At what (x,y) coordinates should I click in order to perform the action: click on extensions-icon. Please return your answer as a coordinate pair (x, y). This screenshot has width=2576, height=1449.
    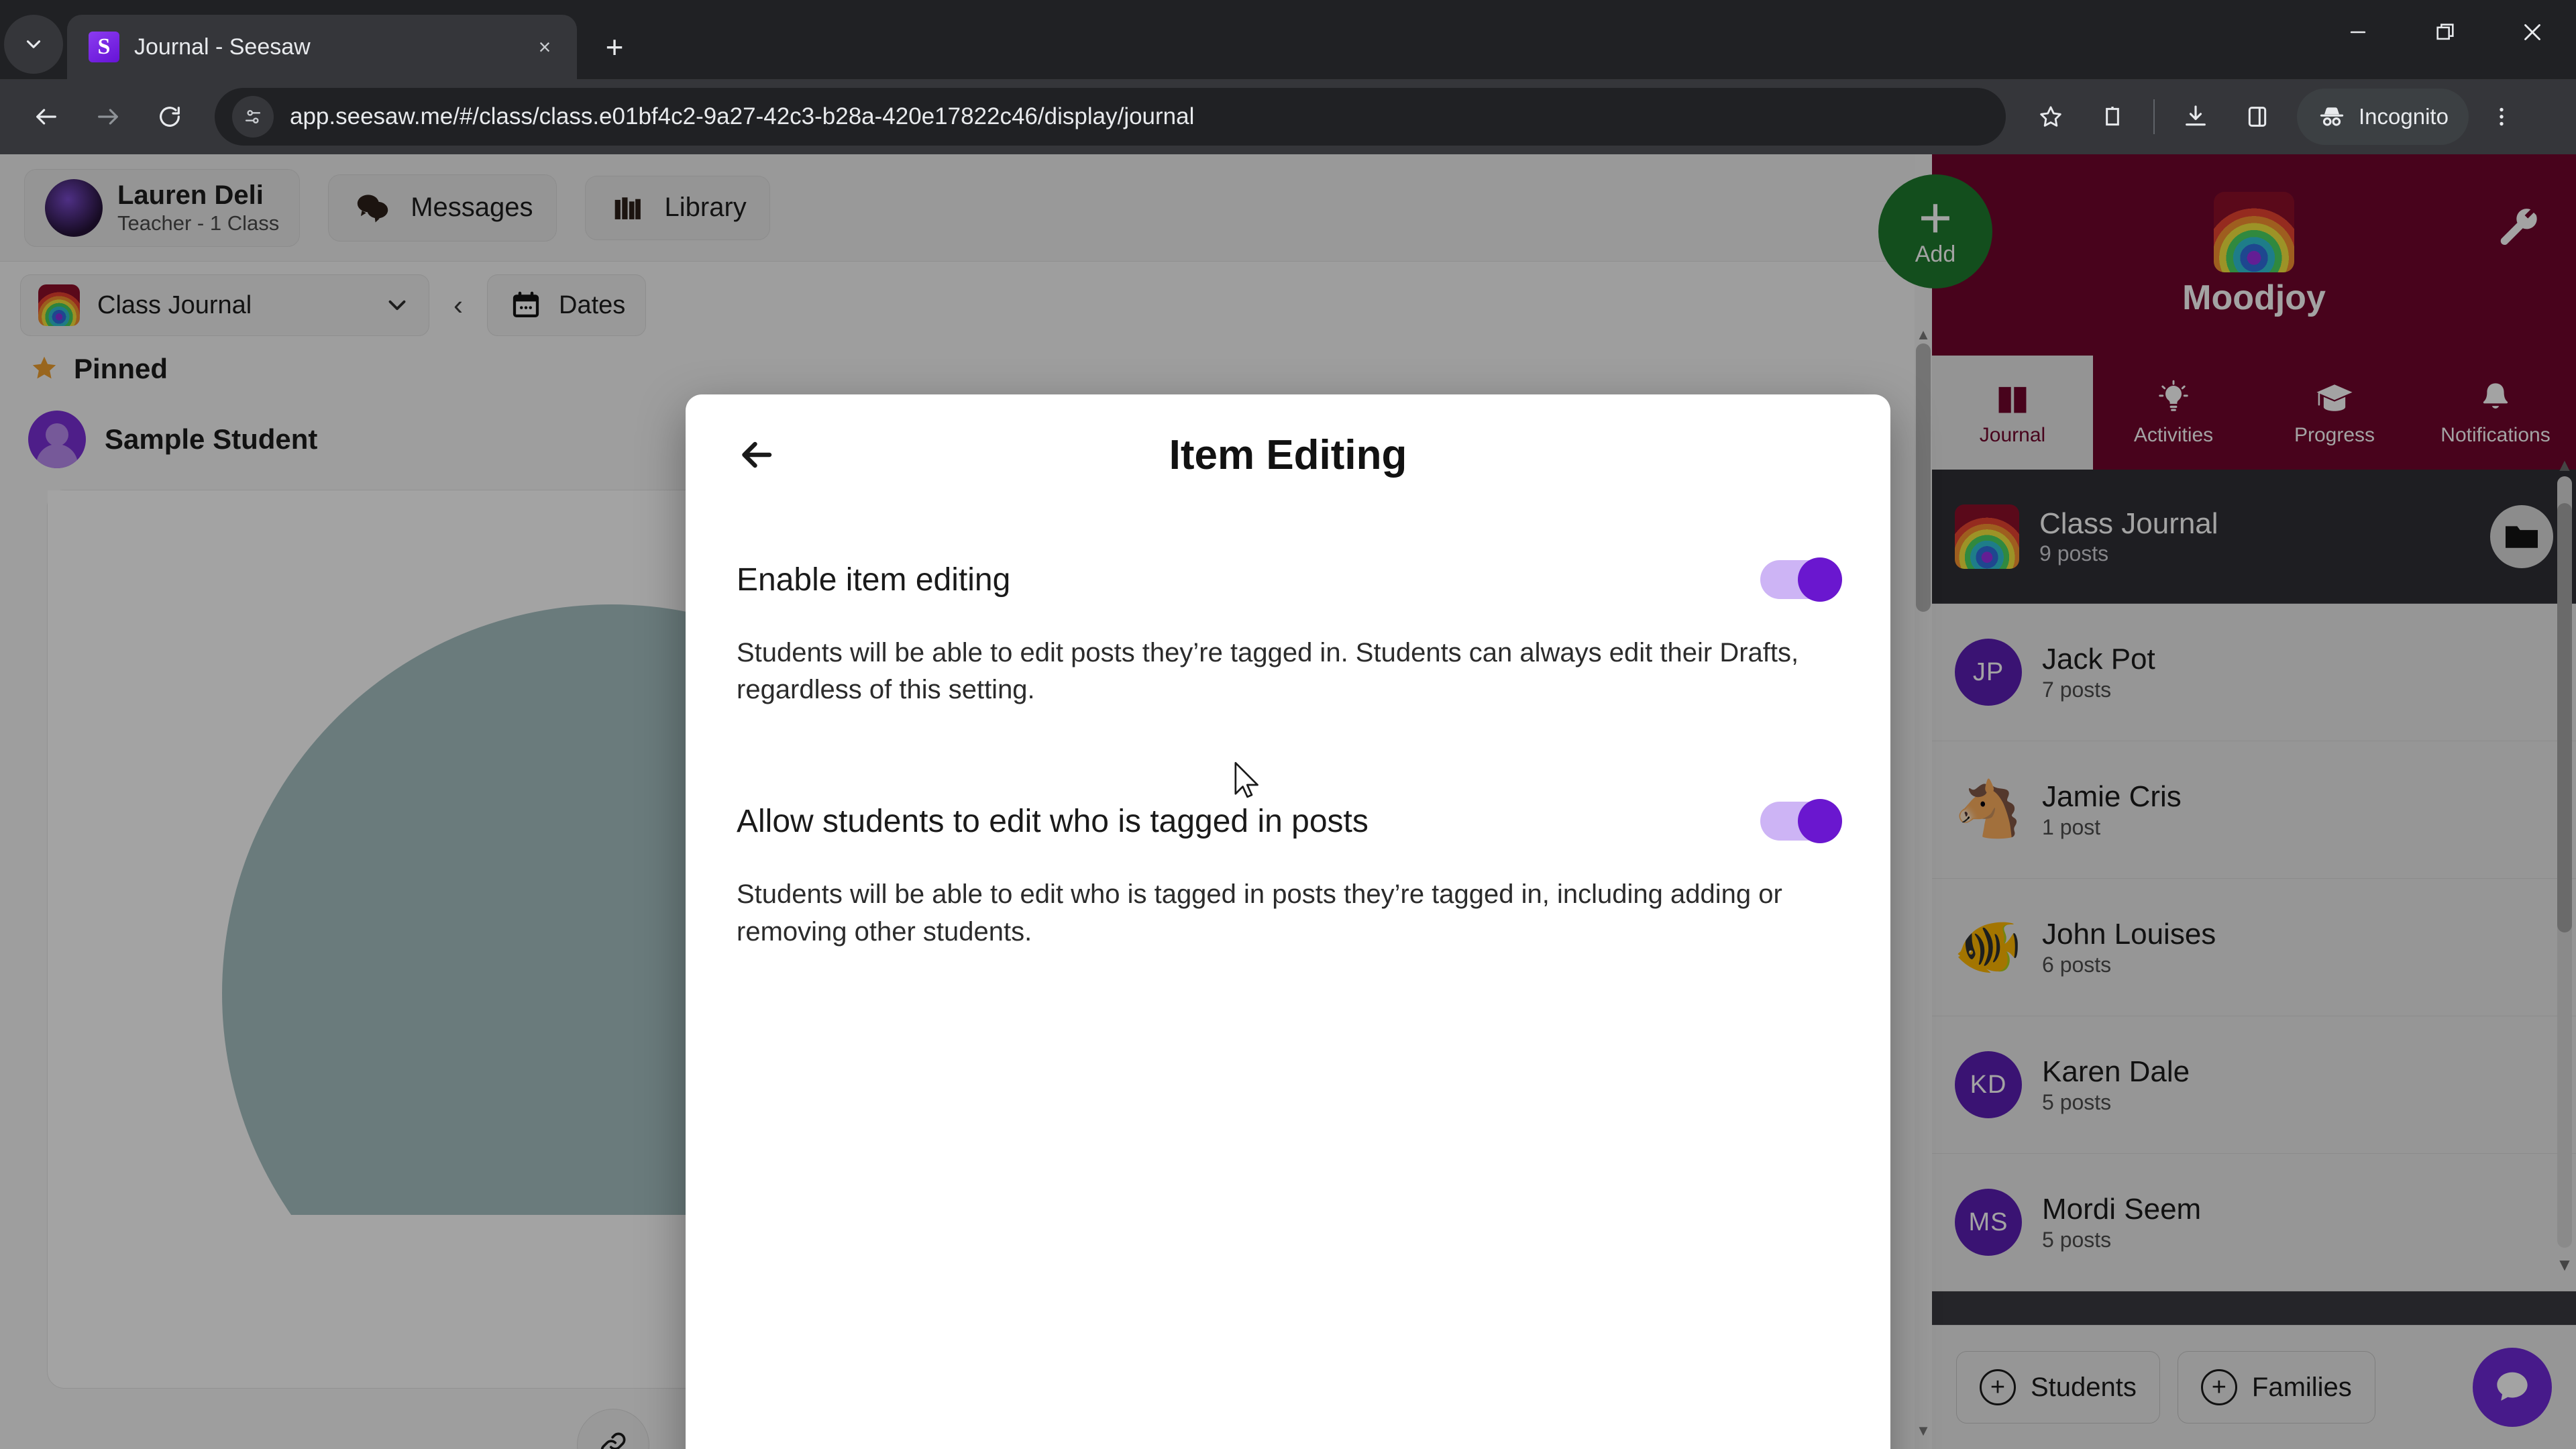
    Looking at the image, I should click on (2112, 116).